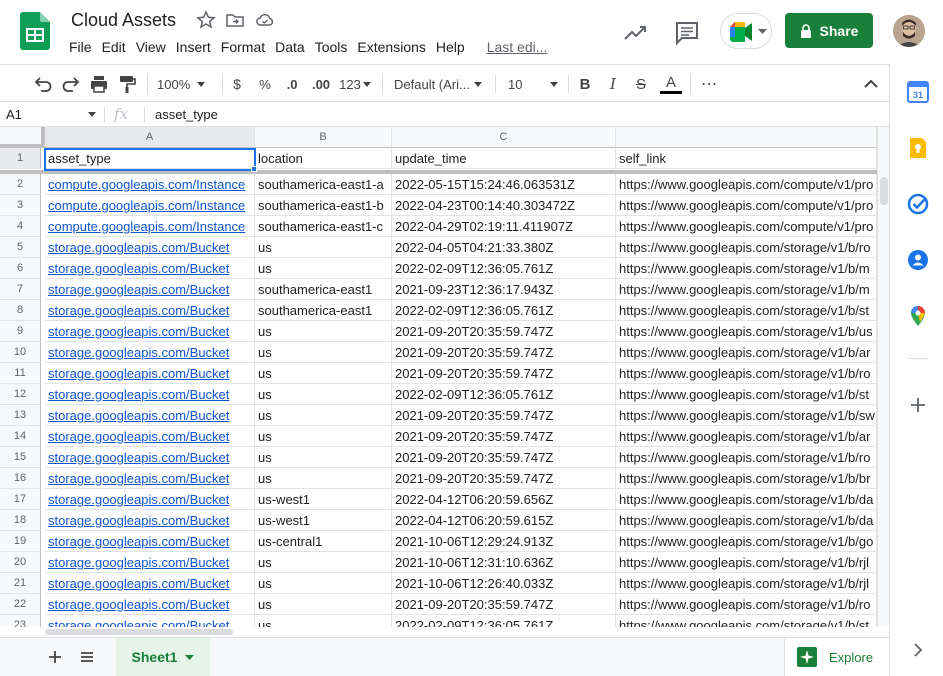 The image size is (943, 676). What do you see at coordinates (235, 20) in the screenshot?
I see `move-folder-icon` at bounding box center [235, 20].